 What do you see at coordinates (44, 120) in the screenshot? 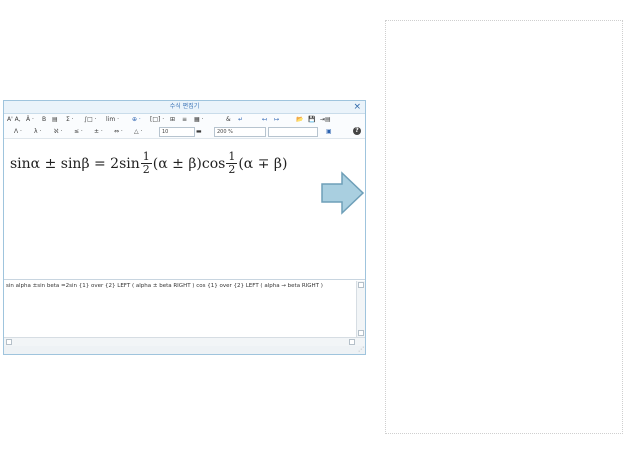
I see `bold-button: B` at bounding box center [44, 120].